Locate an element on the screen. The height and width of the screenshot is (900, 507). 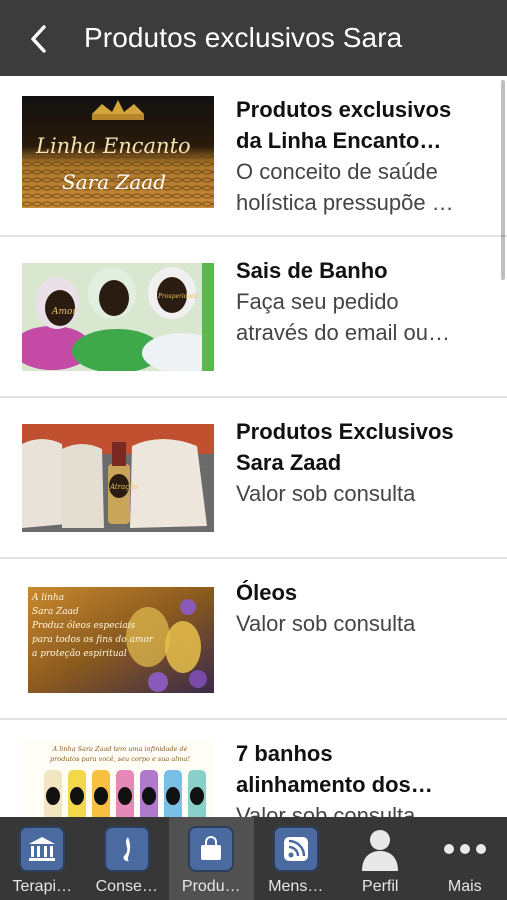
bottle-label: Atração is located at coordinates (124, 487).